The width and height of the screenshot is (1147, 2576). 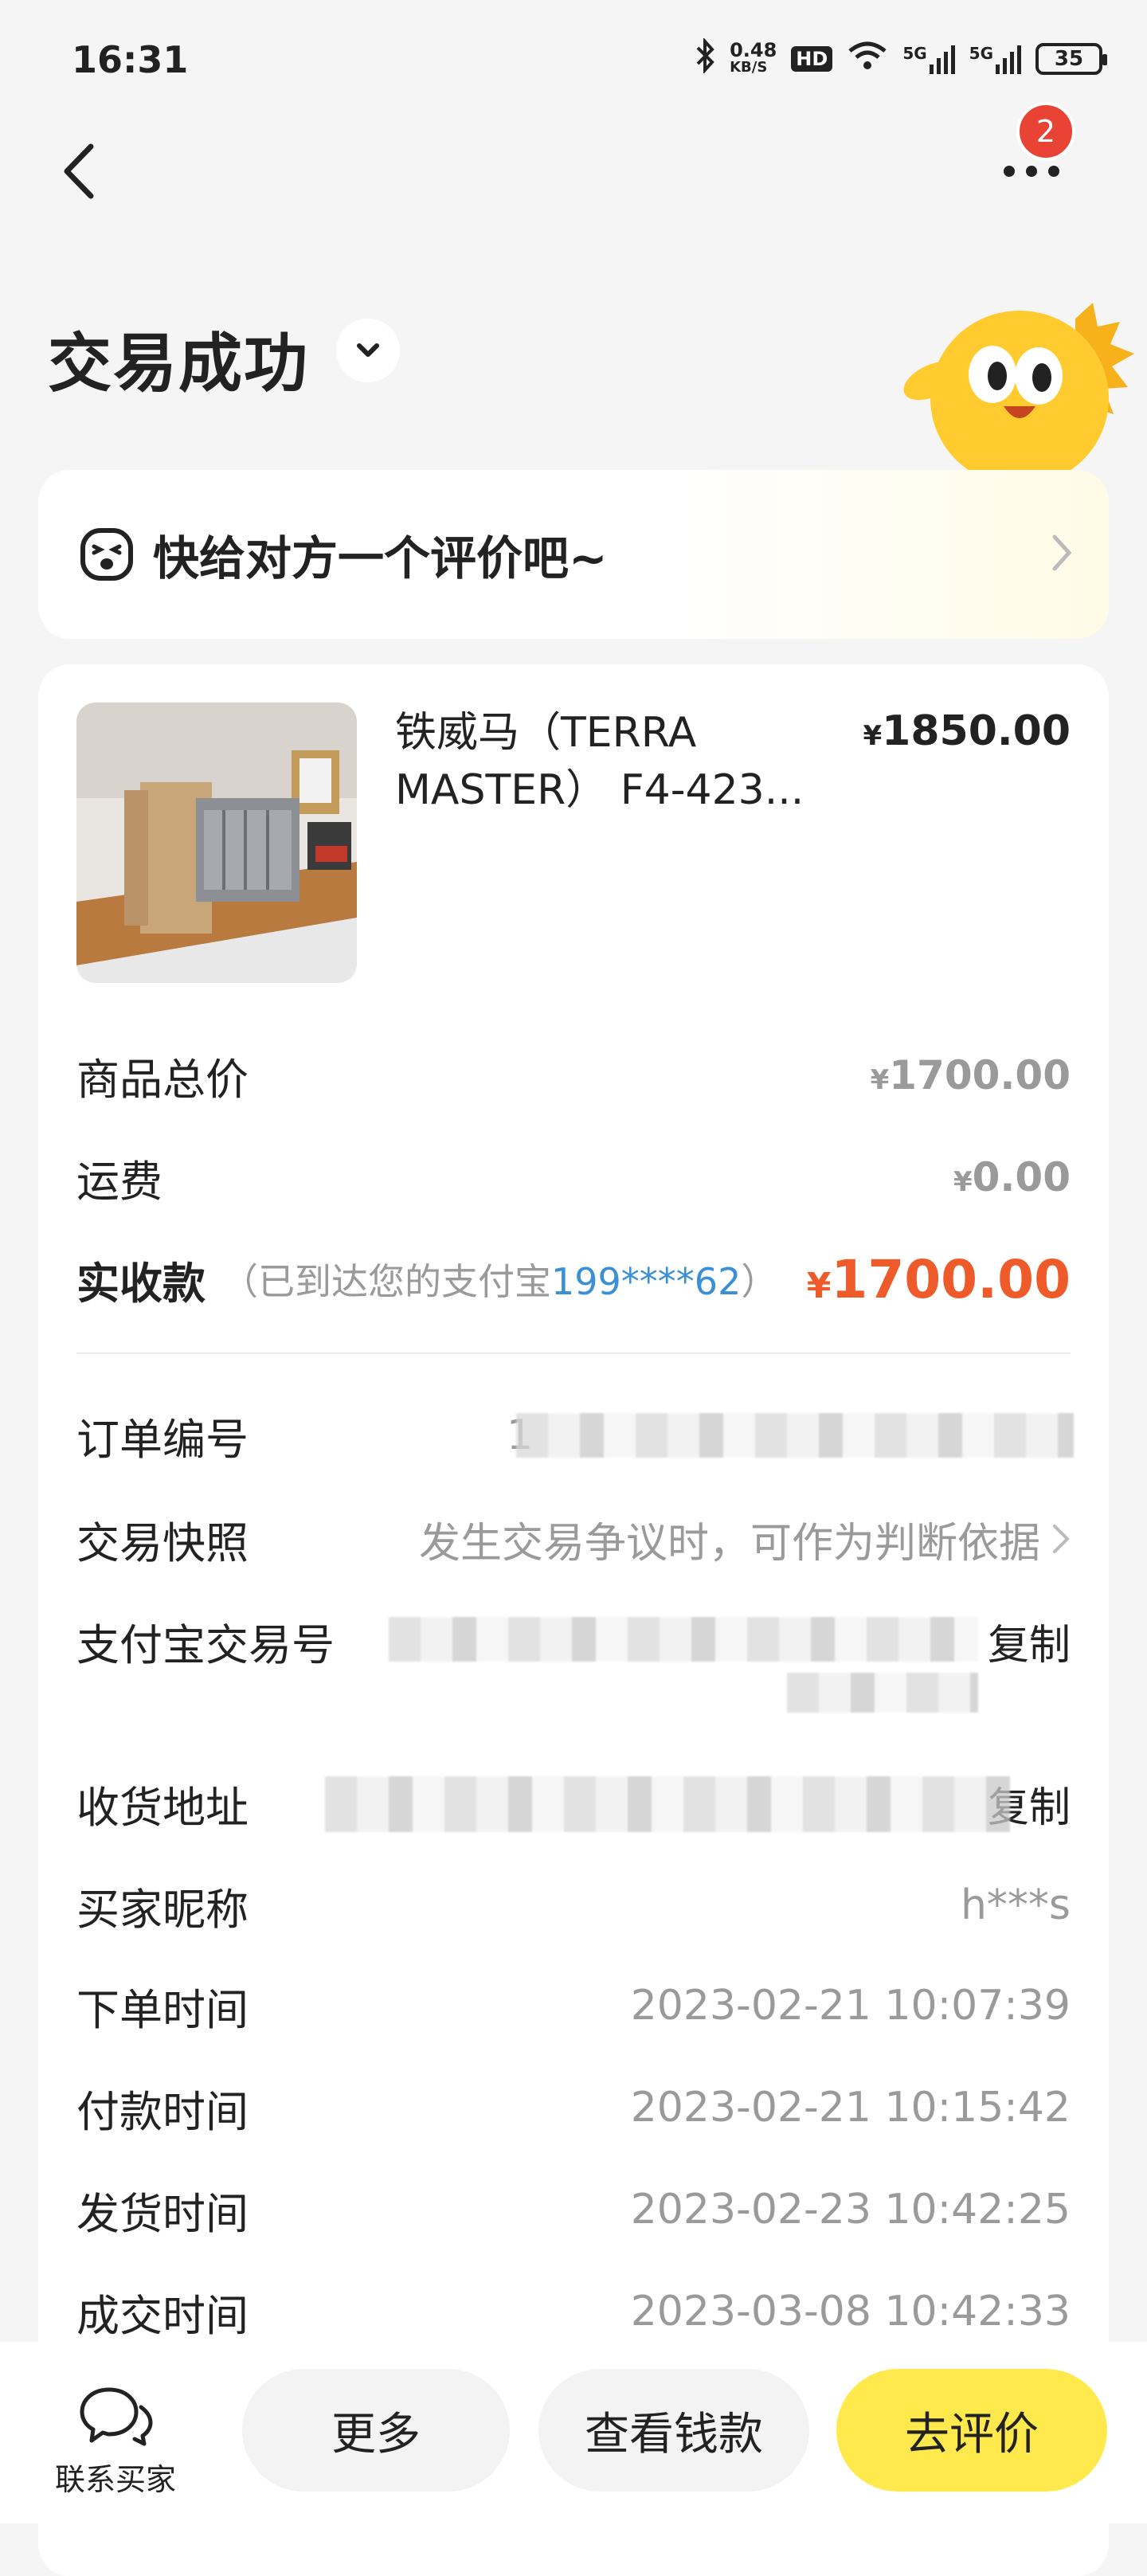 What do you see at coordinates (850, 2311) in the screenshot?
I see `deal-time-value: 2023-03-08 10:42:33` at bounding box center [850, 2311].